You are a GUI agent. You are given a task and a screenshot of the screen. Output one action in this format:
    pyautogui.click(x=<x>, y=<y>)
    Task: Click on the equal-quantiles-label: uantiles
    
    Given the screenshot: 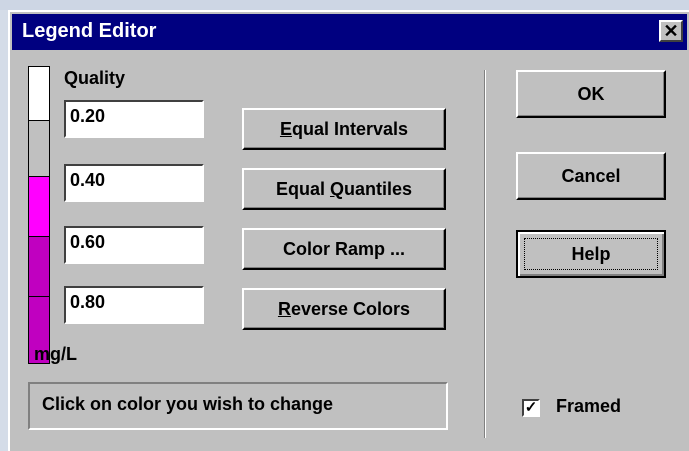 What is the action you would take?
    pyautogui.click(x=378, y=188)
    